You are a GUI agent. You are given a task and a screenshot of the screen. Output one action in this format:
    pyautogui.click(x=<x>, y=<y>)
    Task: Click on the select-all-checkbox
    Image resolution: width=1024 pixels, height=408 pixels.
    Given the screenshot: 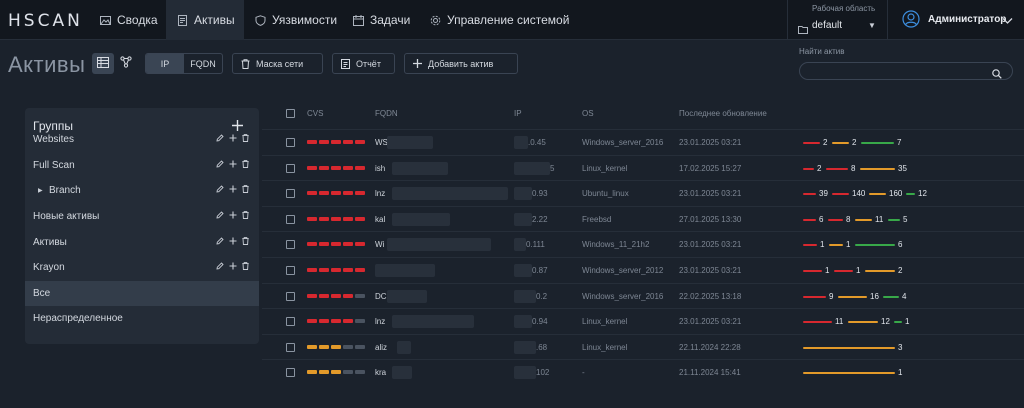 What is the action you would take?
    pyautogui.click(x=290, y=113)
    